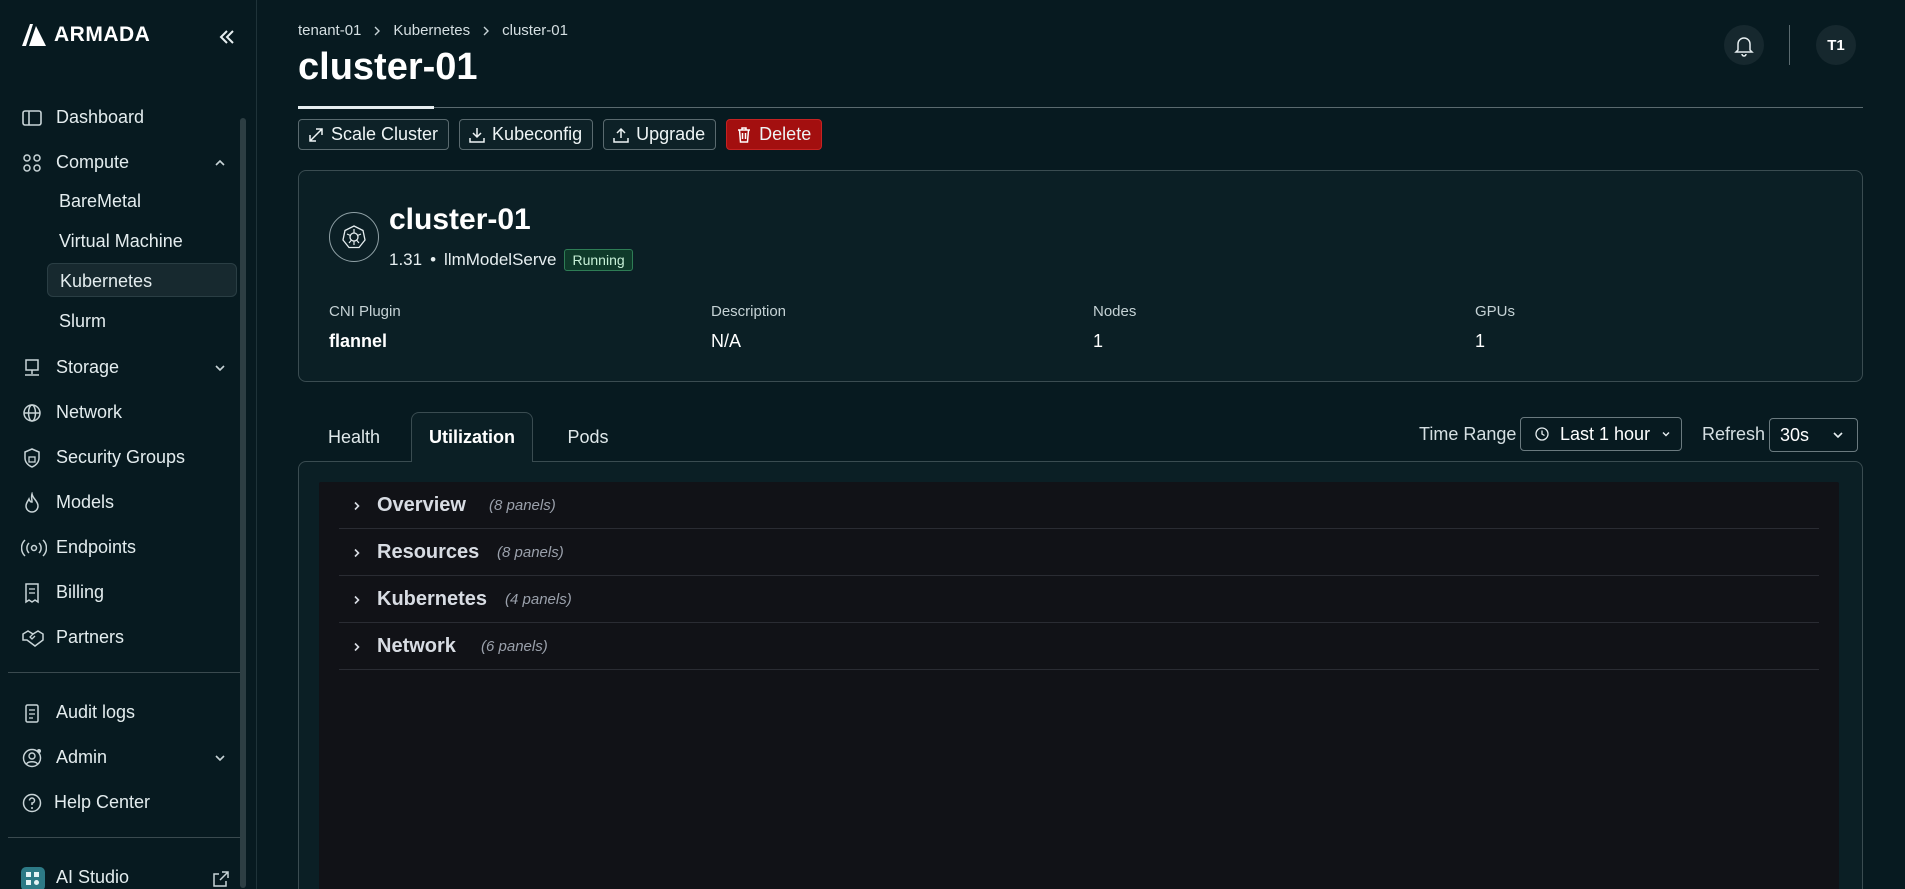 The image size is (1905, 889). What do you see at coordinates (32, 503) in the screenshot?
I see `flame-icon` at bounding box center [32, 503].